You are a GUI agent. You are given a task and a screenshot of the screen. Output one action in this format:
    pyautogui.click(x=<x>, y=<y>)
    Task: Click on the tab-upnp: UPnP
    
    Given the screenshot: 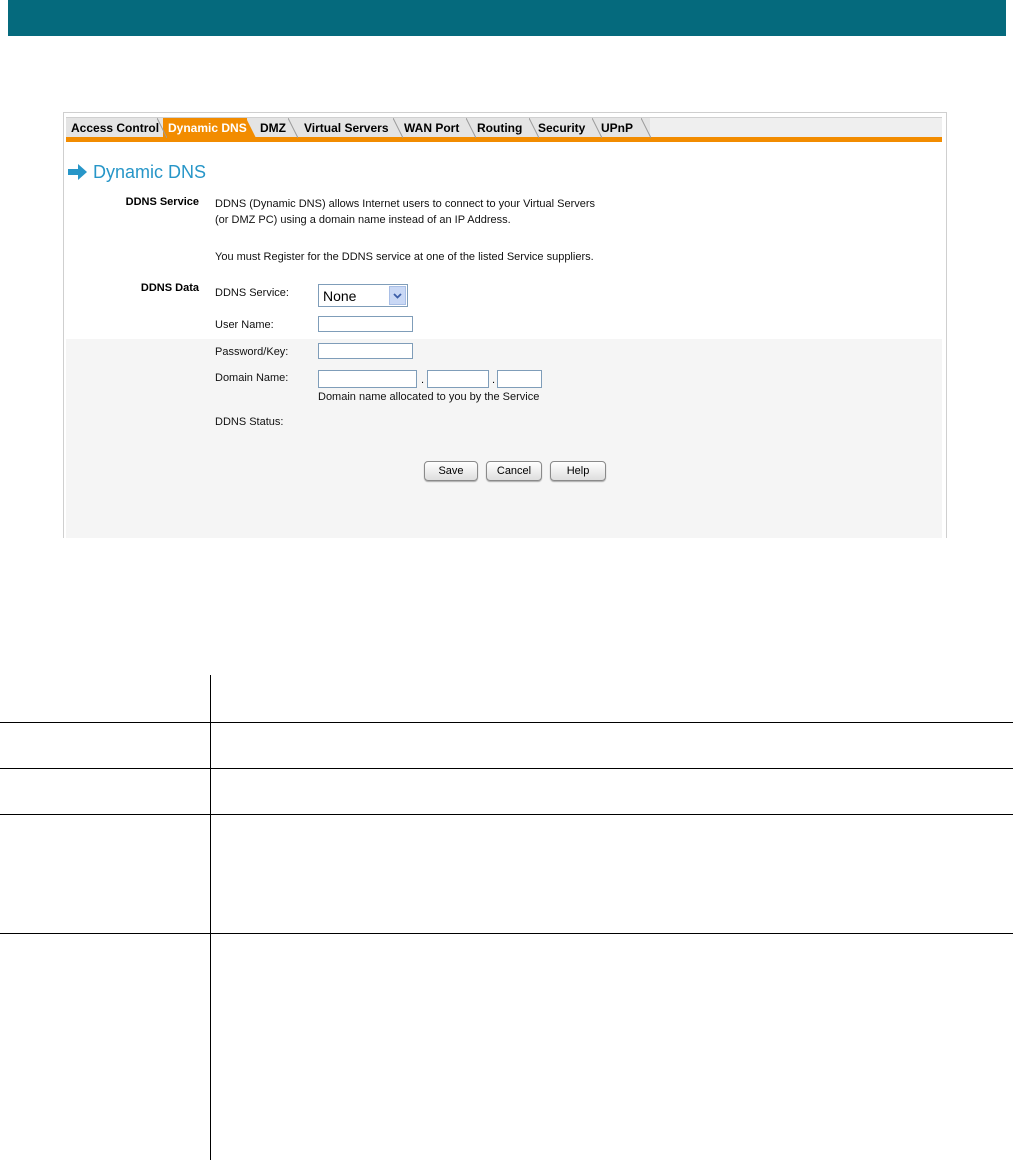 What is the action you would take?
    pyautogui.click(x=623, y=128)
    